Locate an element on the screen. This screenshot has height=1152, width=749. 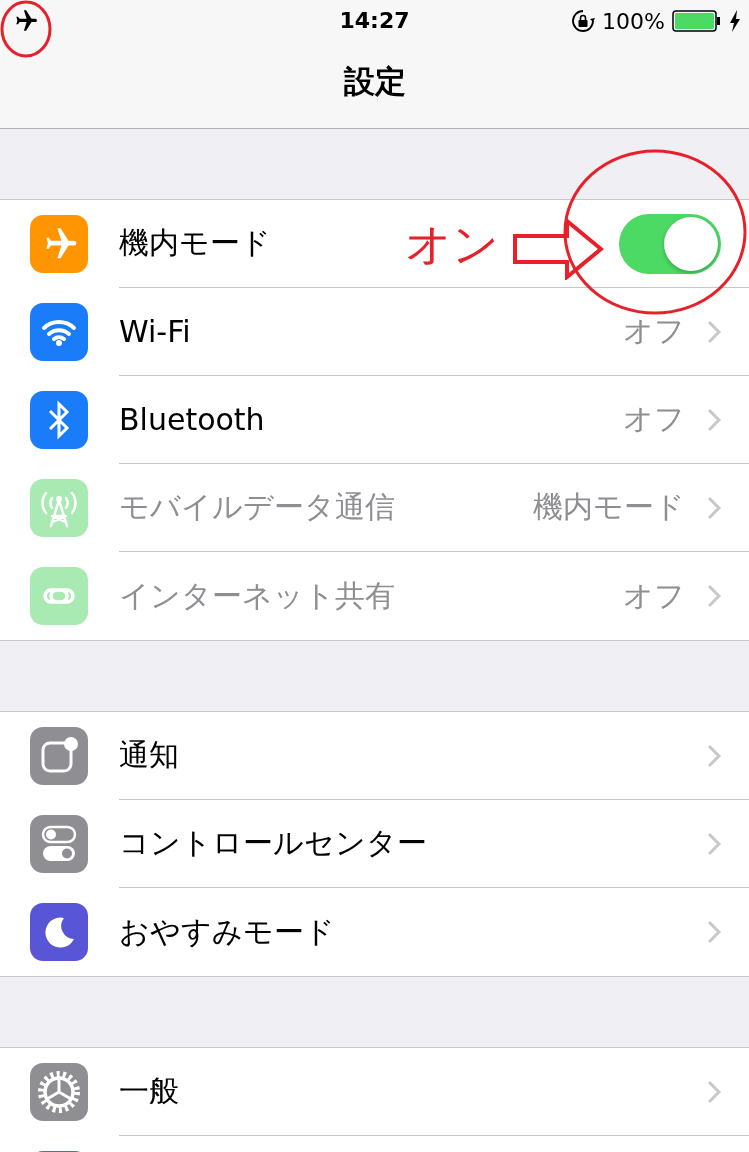
setting-label: Wi-Fi is located at coordinates (155, 331).